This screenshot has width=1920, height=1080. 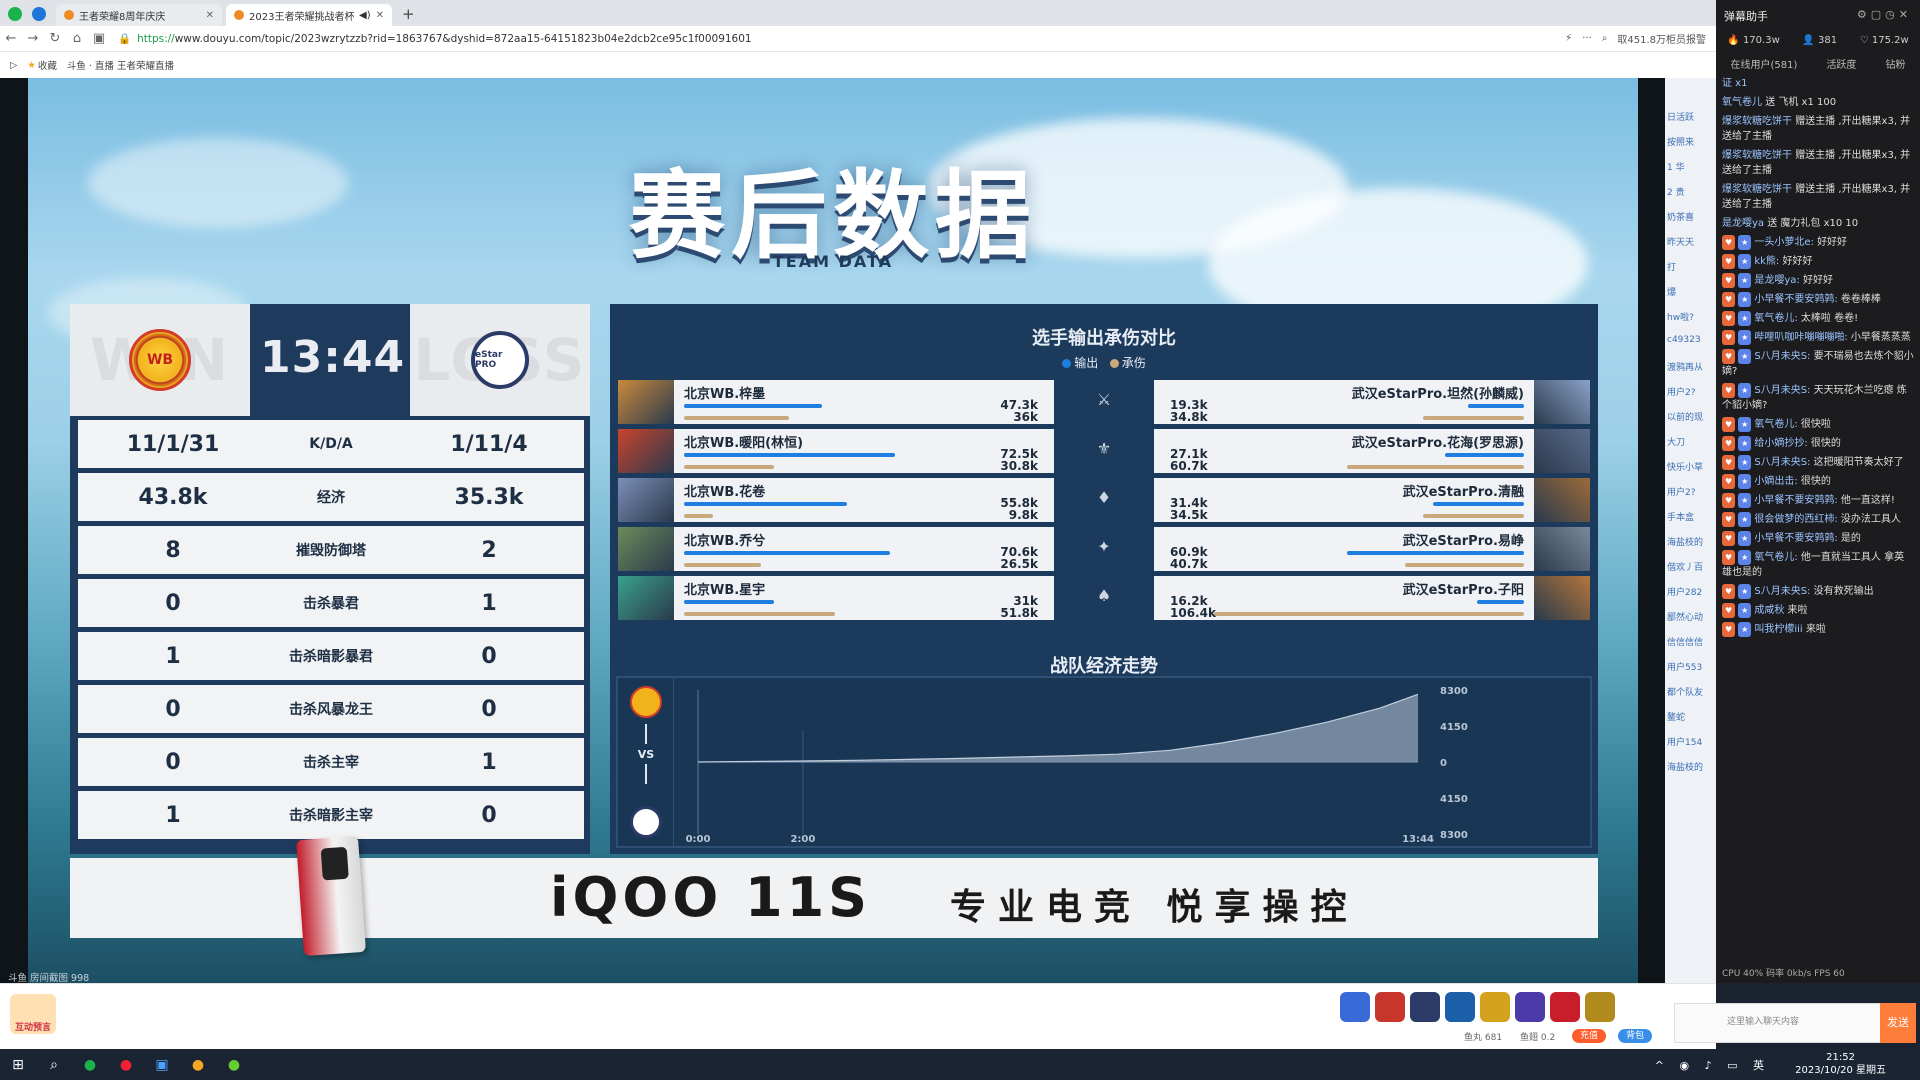 What do you see at coordinates (54, 1065) in the screenshot?
I see `search-icon: ⌕` at bounding box center [54, 1065].